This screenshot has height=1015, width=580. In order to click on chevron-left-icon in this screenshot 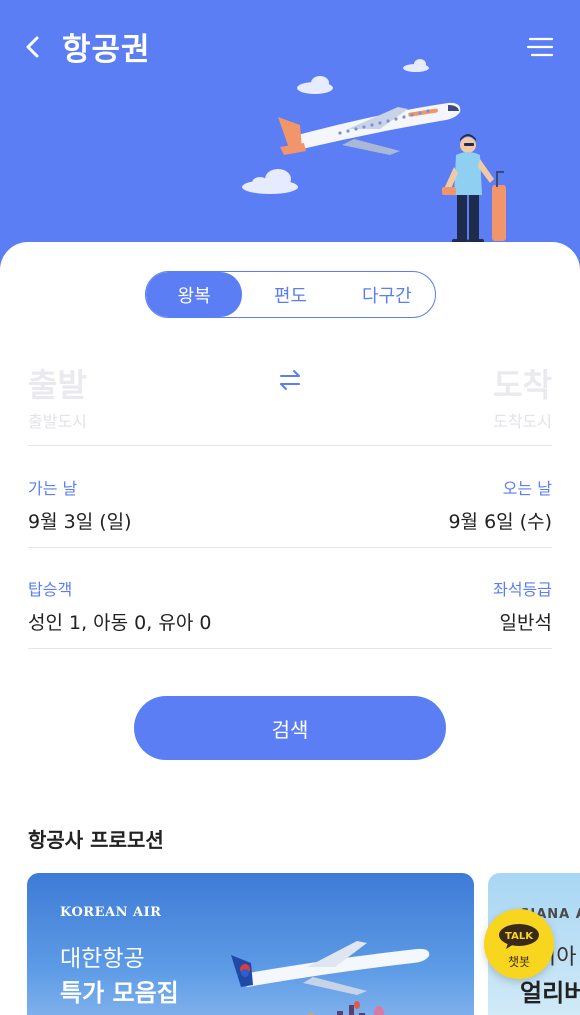, I will do `click(32, 47)`.